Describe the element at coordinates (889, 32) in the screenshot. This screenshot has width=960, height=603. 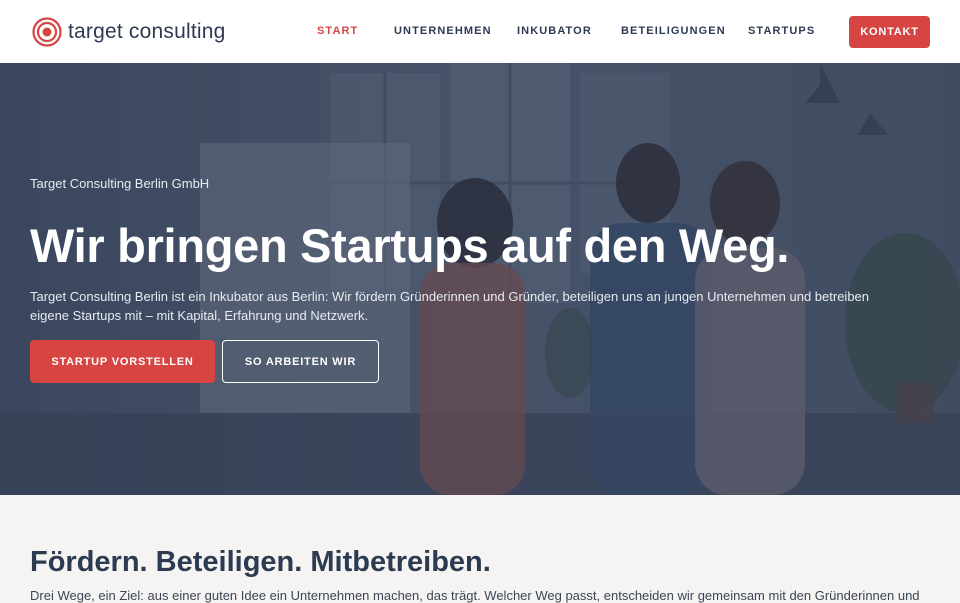
I see `contact-button: KONTAKT` at that location.